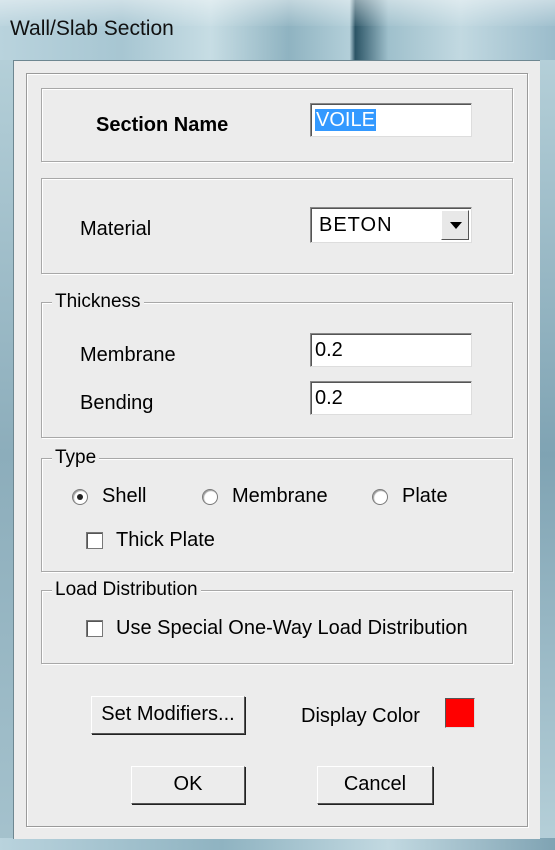 The width and height of the screenshot is (555, 850). Describe the element at coordinates (116, 229) in the screenshot. I see `material-label: Material` at that location.